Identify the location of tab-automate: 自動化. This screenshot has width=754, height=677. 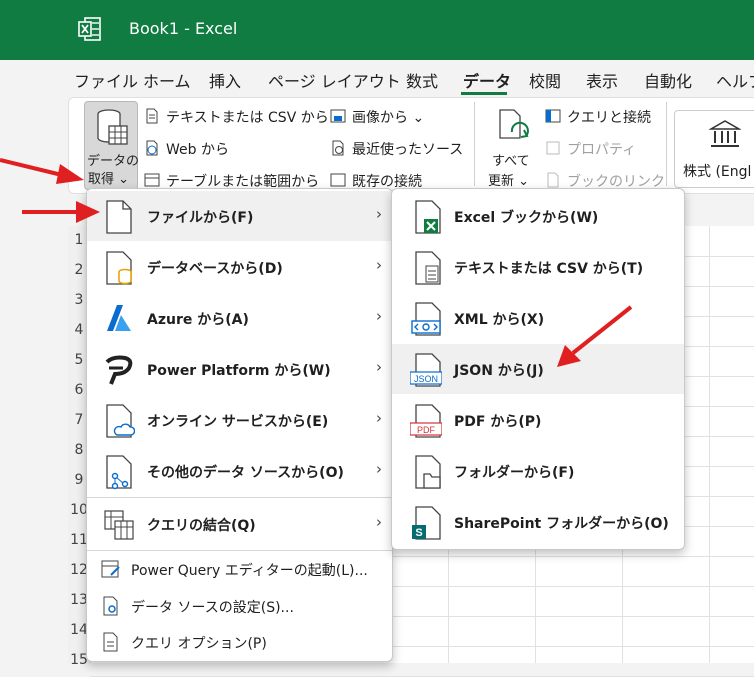
(668, 80).